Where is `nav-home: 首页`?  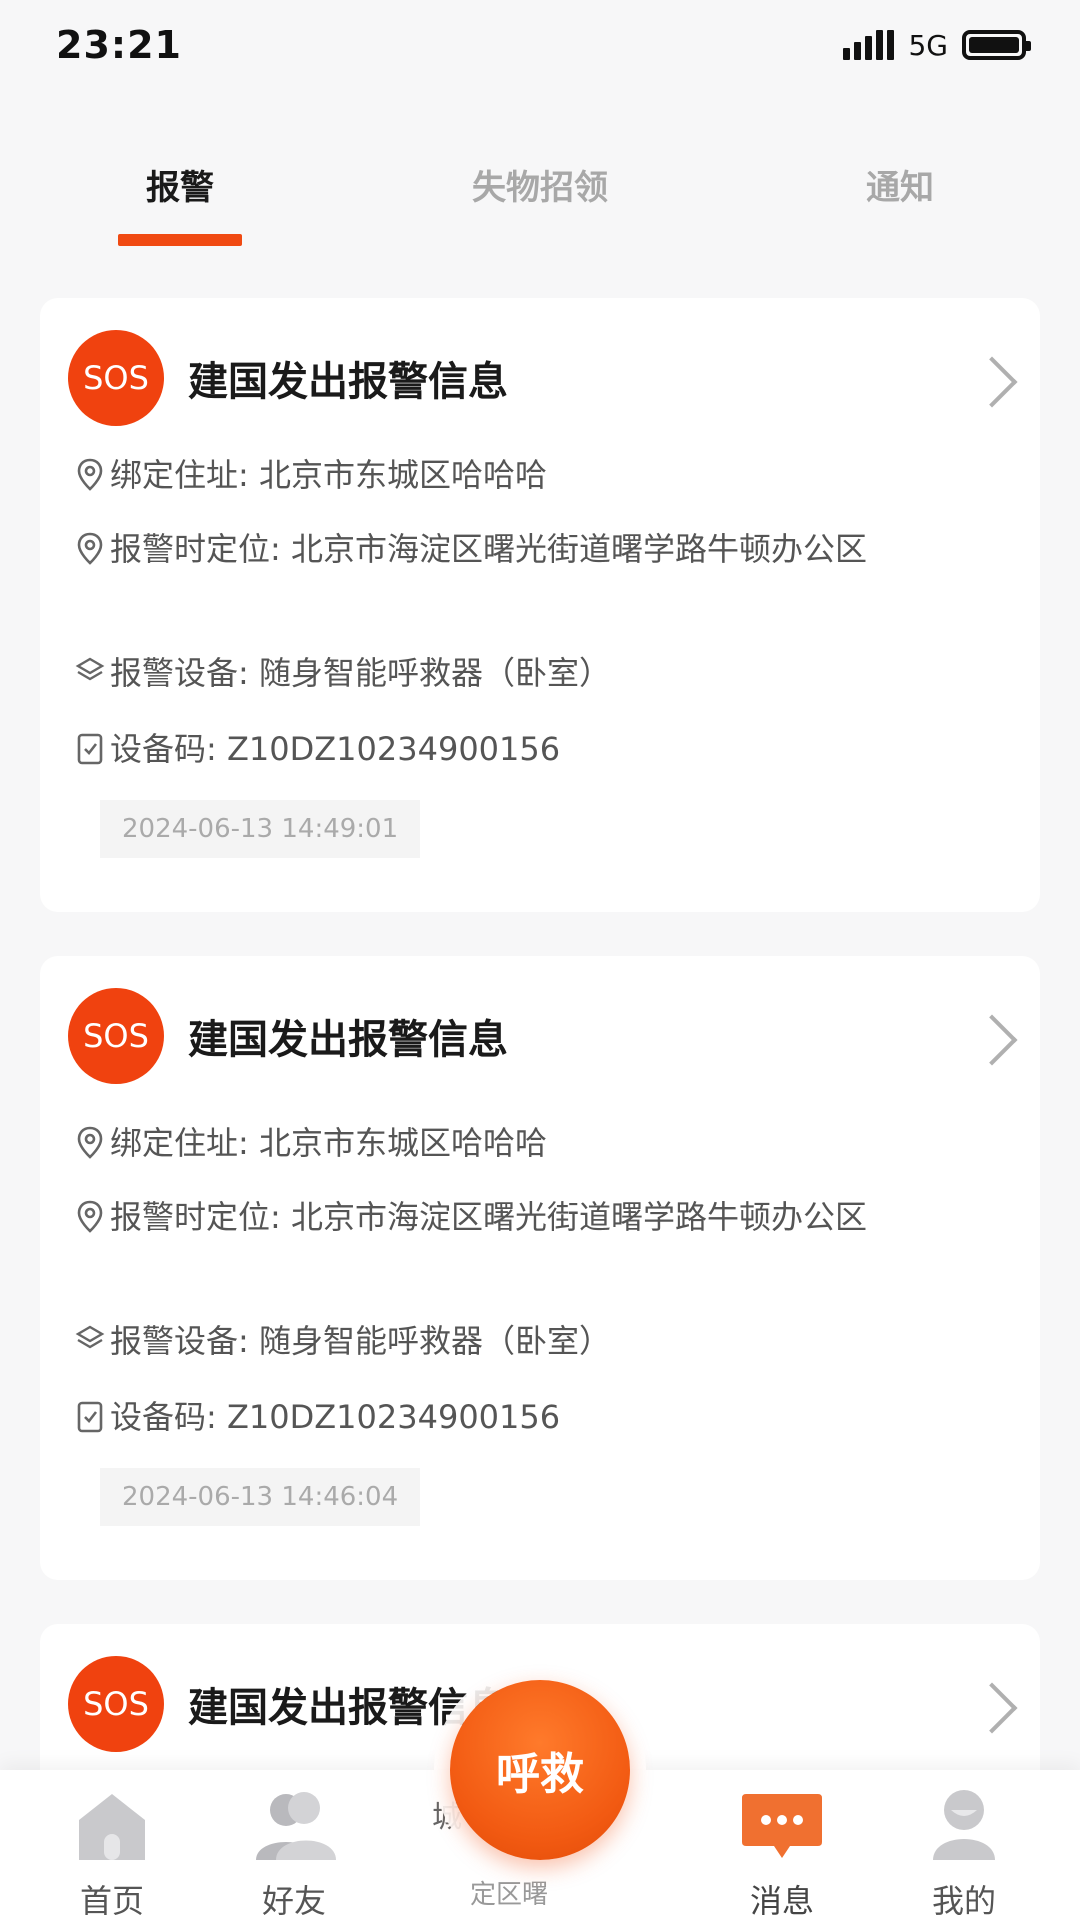 nav-home: 首页 is located at coordinates (112, 1854).